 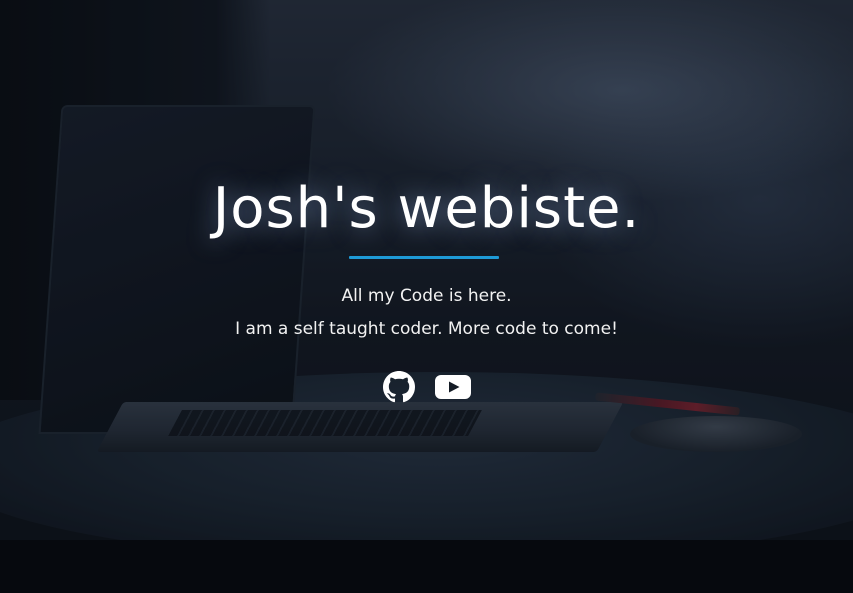 I want to click on github-icon, so click(x=398, y=387).